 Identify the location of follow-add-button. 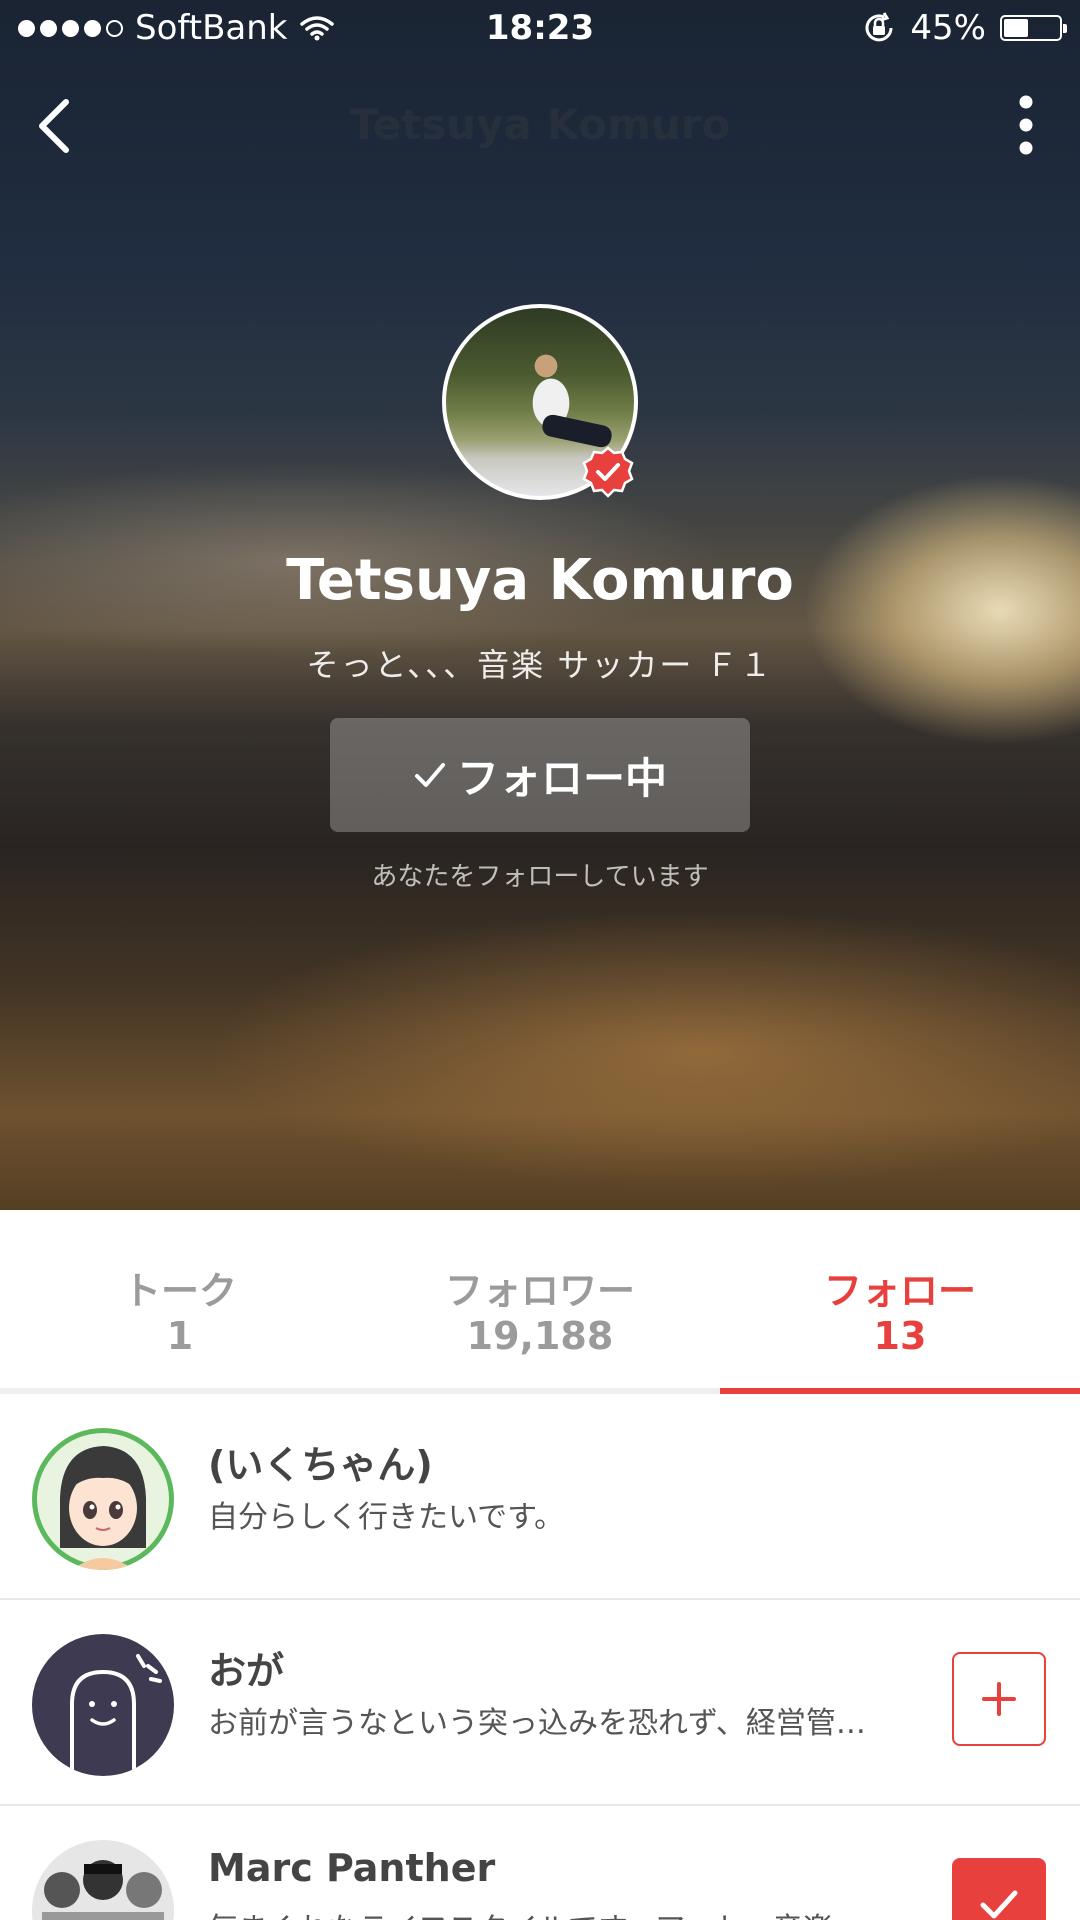
(999, 1699).